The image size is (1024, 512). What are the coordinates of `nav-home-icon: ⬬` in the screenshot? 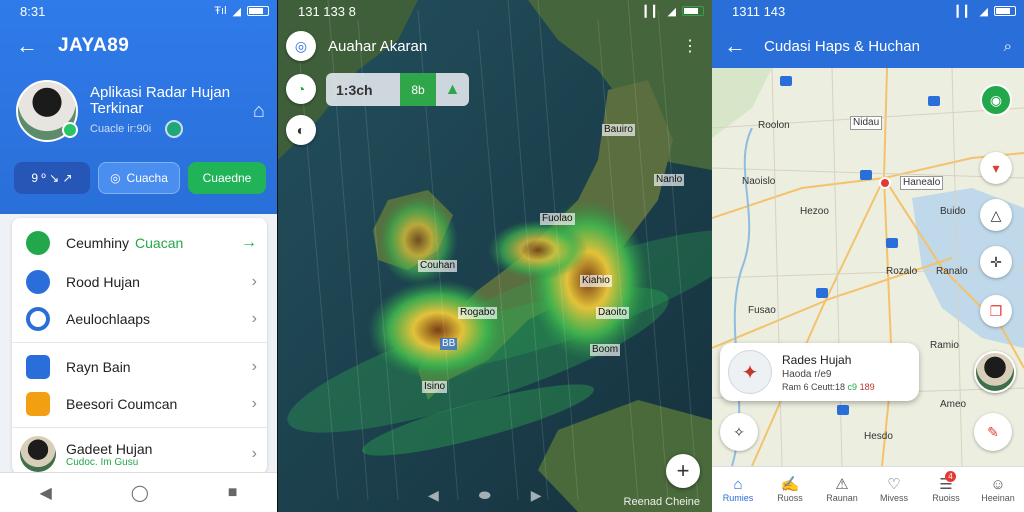 It's located at (485, 495).